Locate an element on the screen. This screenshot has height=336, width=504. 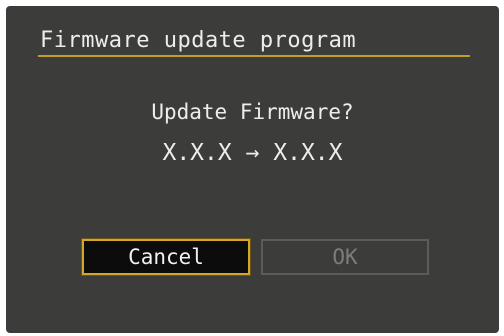
dialog-title: Firmware update program is located at coordinates (198, 40).